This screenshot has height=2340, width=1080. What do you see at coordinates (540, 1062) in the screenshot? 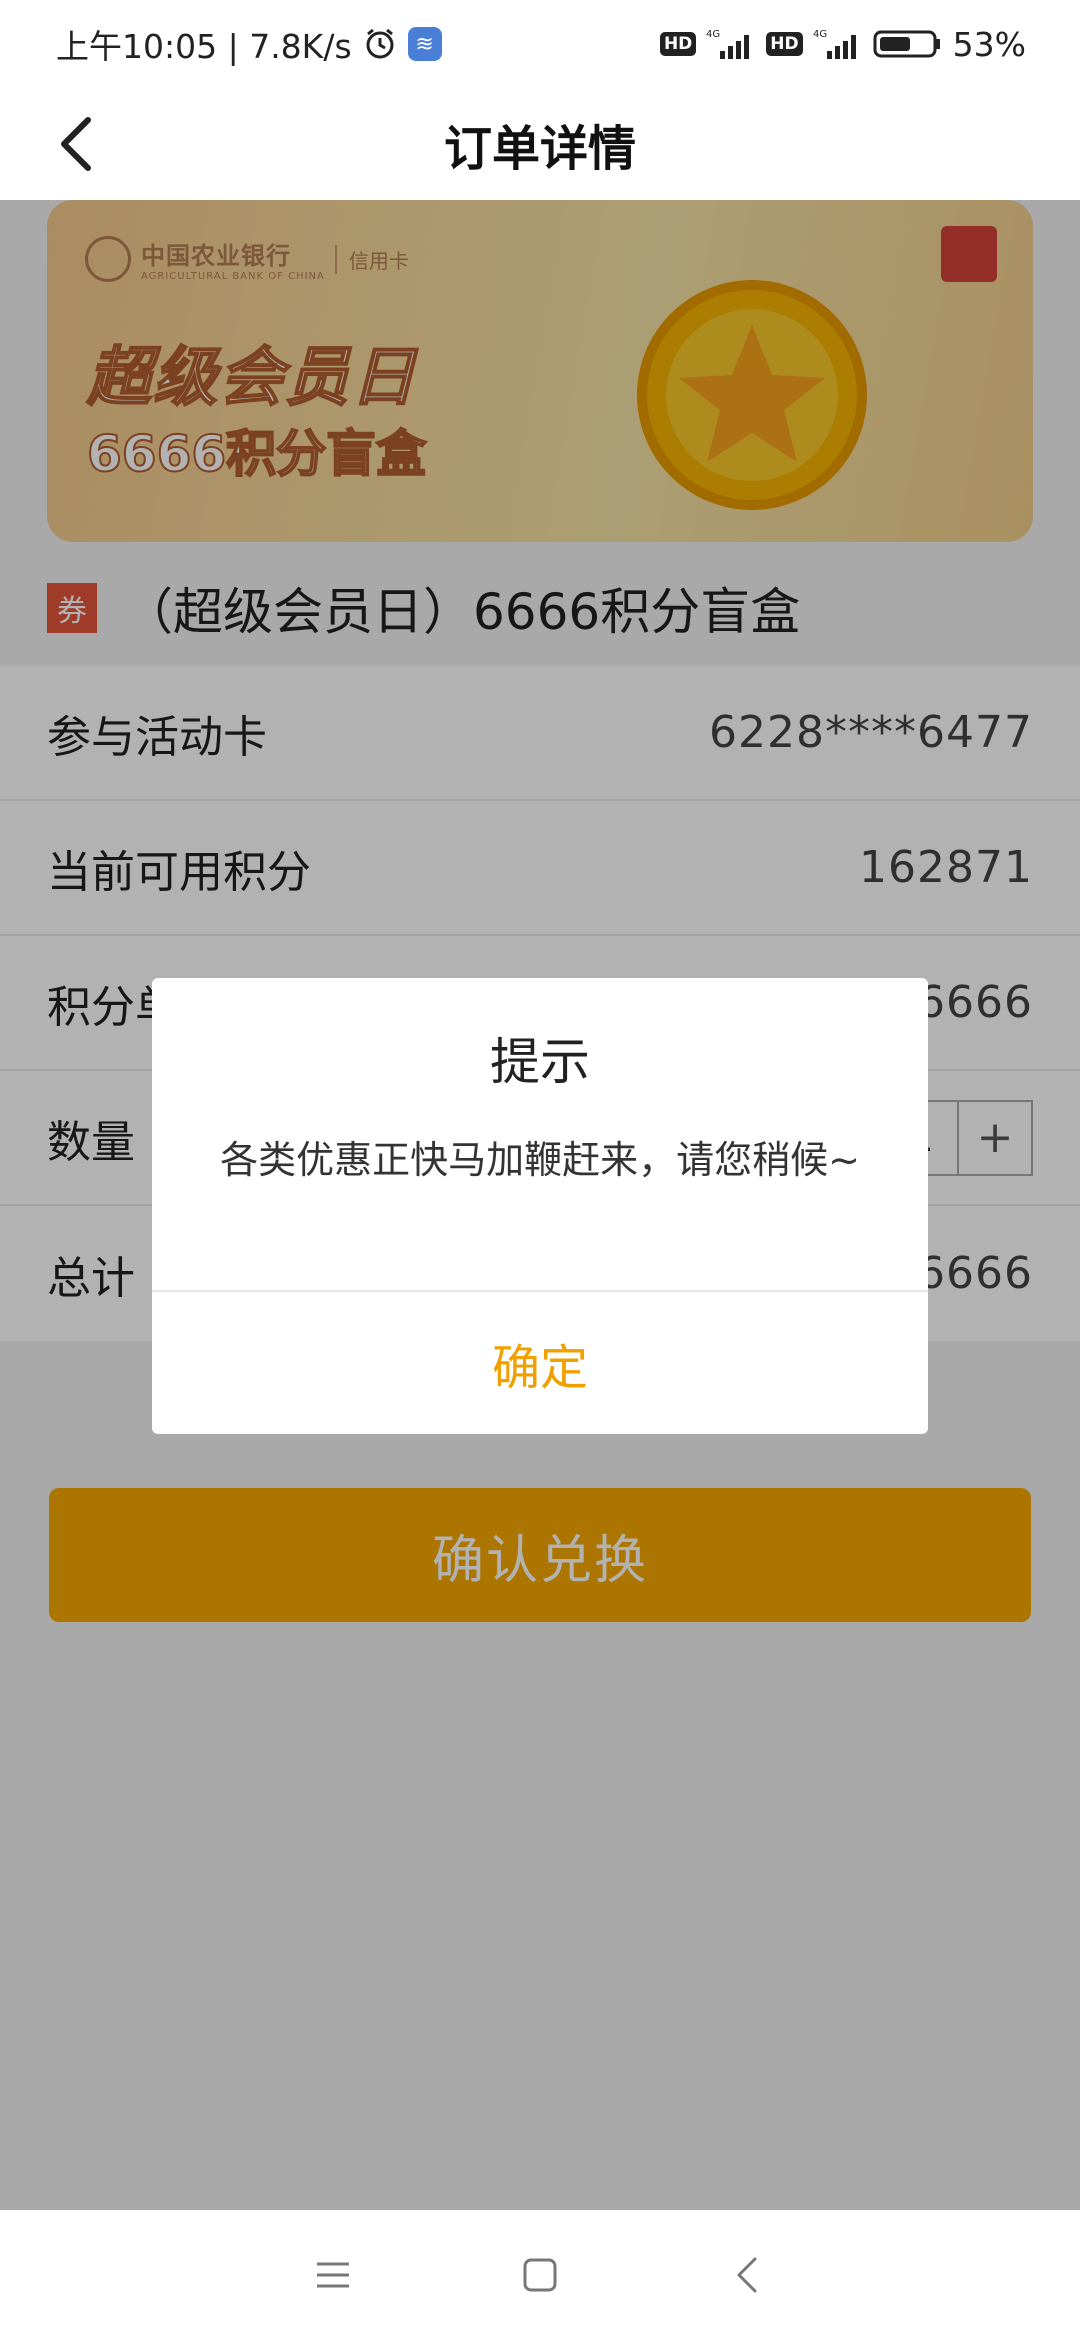
I see `dialog-title: 提示` at bounding box center [540, 1062].